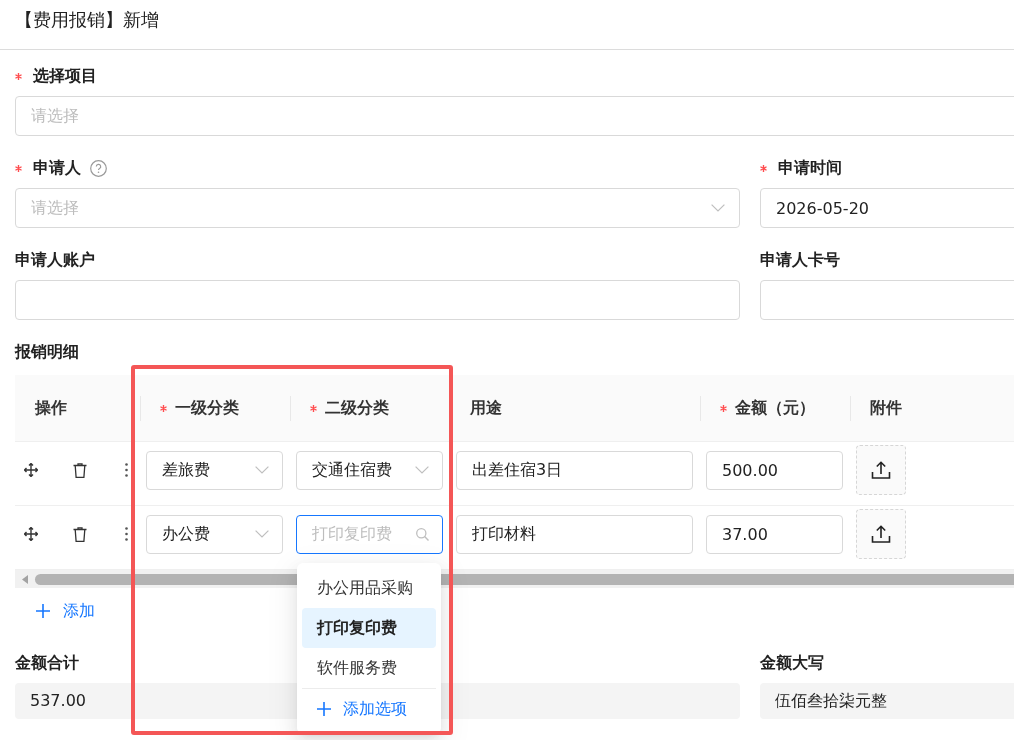 The image size is (1014, 740). Describe the element at coordinates (214, 534) in the screenshot. I see `select-field: 办公费` at that location.